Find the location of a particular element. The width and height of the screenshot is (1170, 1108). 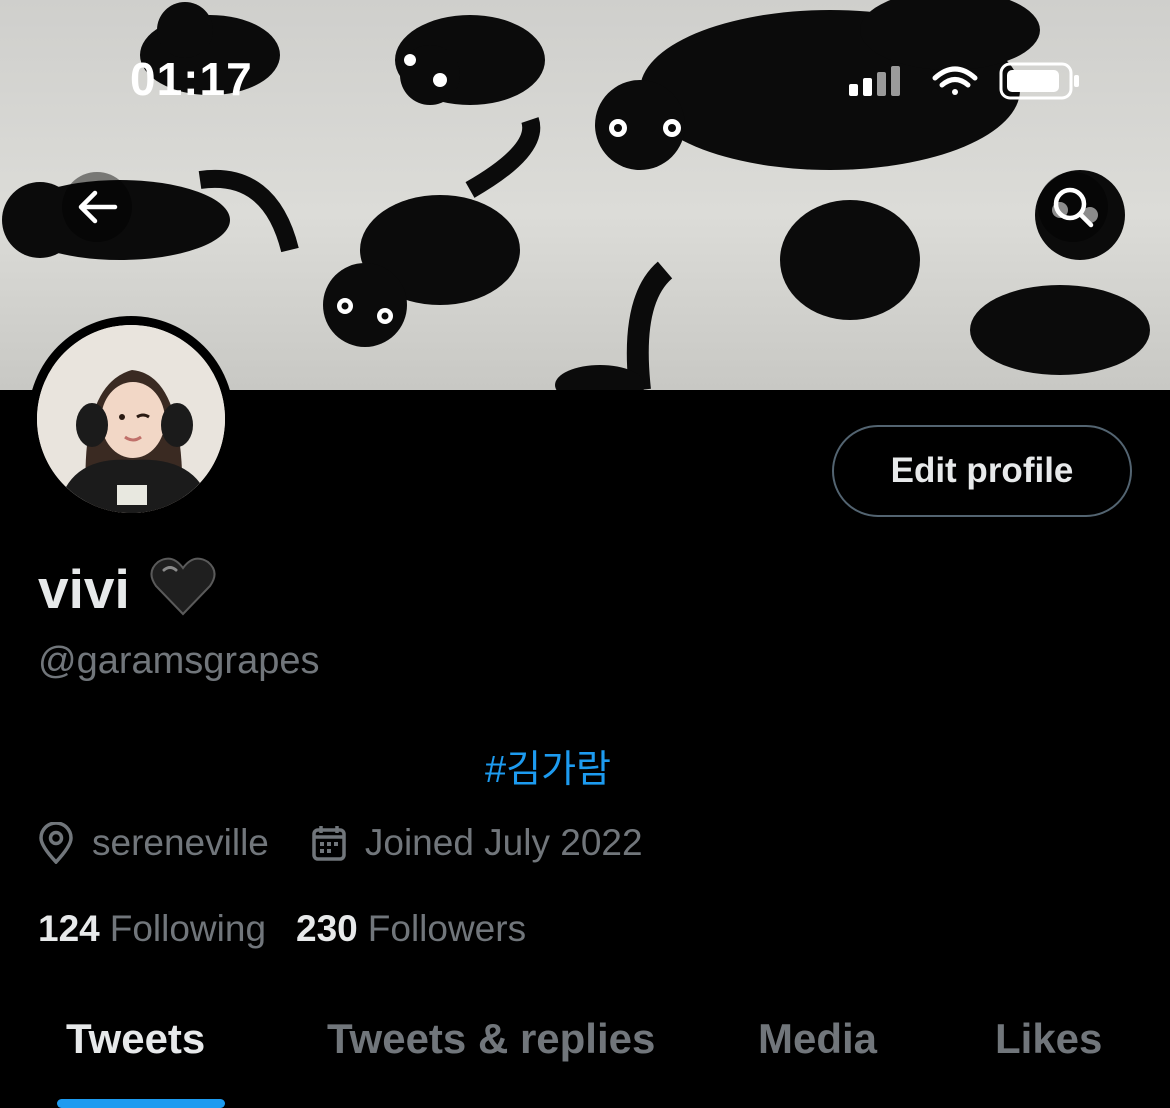

profile-handle: @garamsgrapes is located at coordinates (179, 661).